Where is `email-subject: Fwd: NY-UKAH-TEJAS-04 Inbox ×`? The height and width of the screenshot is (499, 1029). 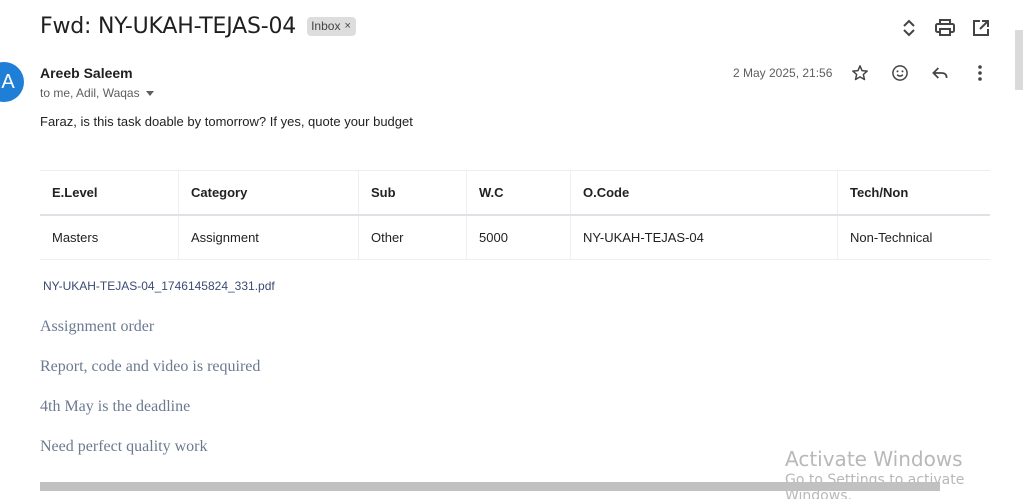 email-subject: Fwd: NY-UKAH-TEJAS-04 Inbox × is located at coordinates (198, 26).